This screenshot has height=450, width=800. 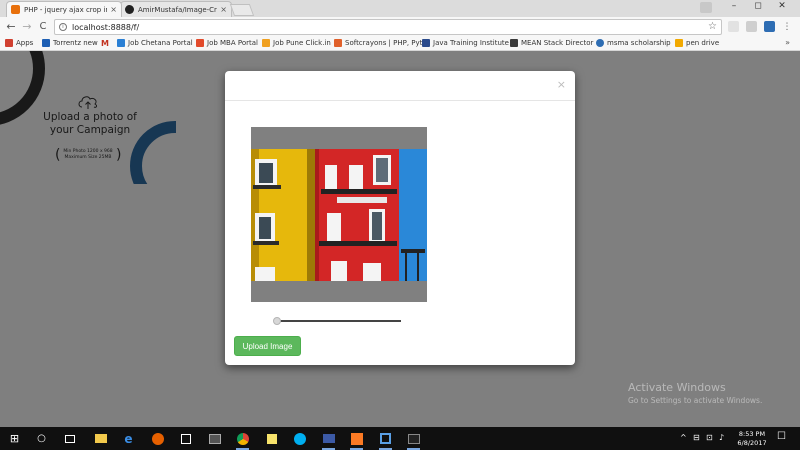 What do you see at coordinates (712, 26) in the screenshot?
I see `bookmark-star-icon: ☆` at bounding box center [712, 26].